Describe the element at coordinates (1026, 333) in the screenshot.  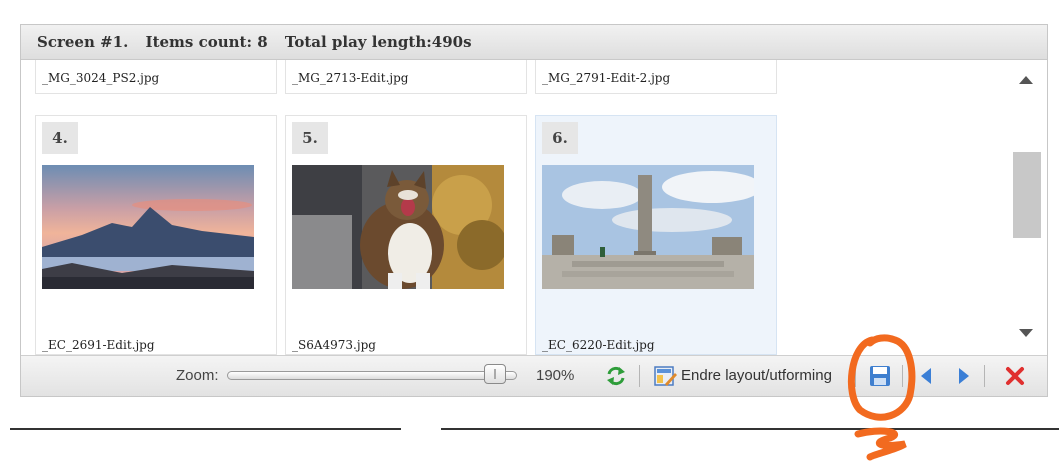
I see `scroll-down-arrow-icon` at that location.